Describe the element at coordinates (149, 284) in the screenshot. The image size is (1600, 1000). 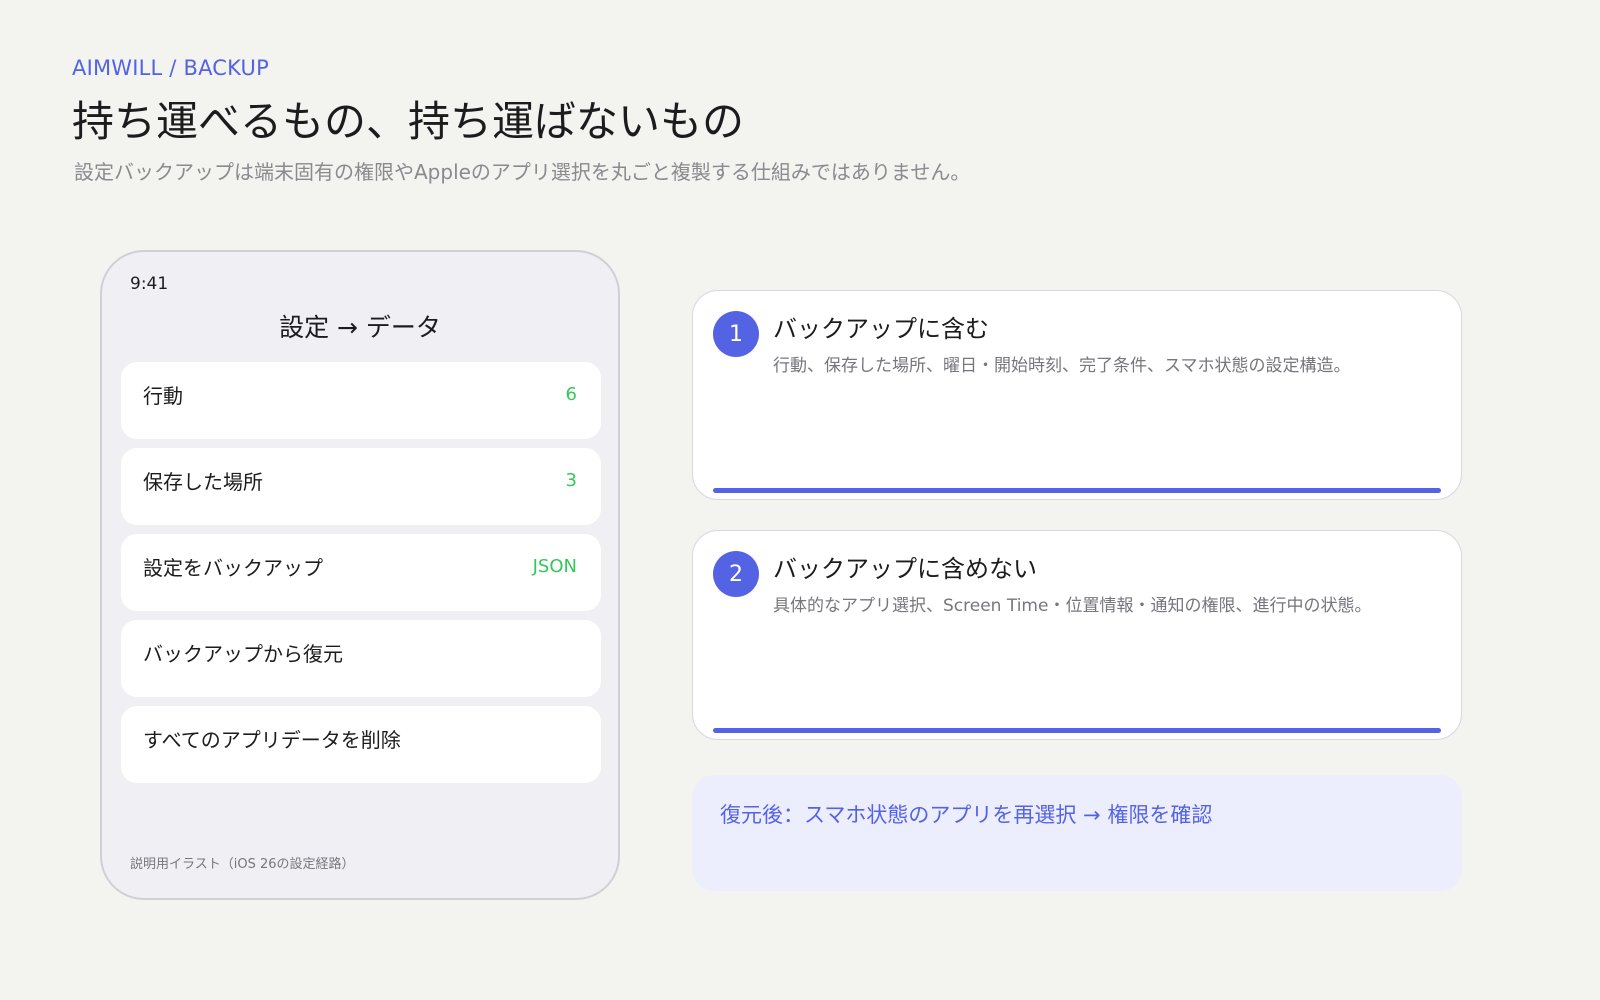
I see `status-bar-time: 9:41` at that location.